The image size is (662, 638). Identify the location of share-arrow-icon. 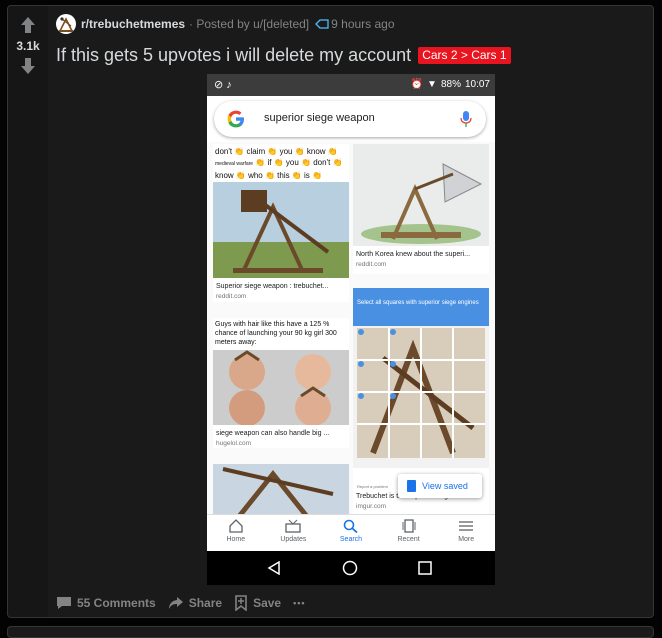
(175, 603).